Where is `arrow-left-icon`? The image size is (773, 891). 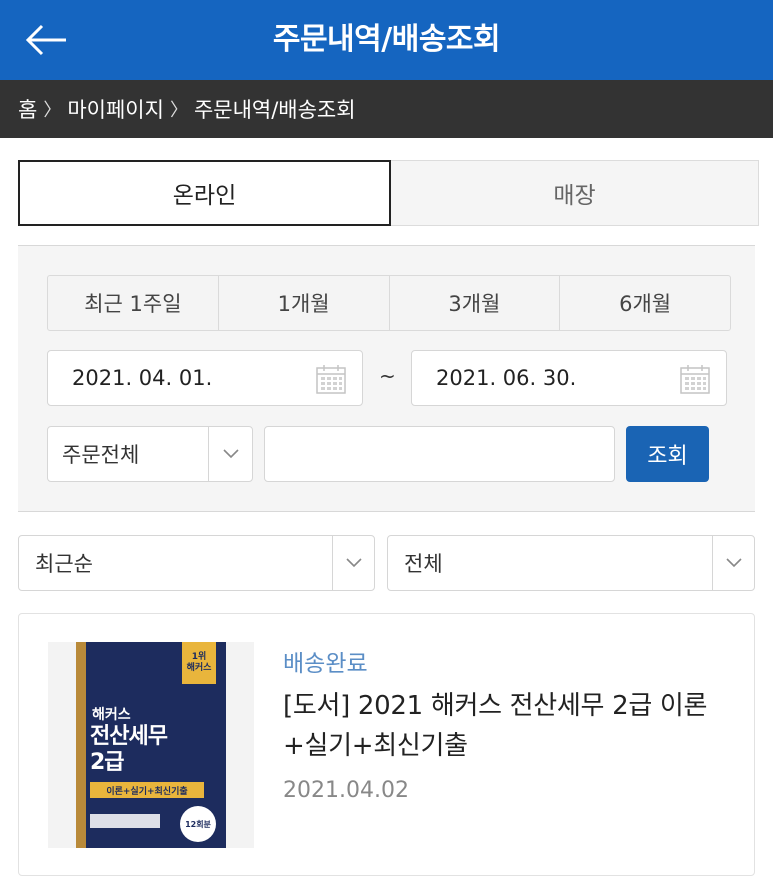
arrow-left-icon is located at coordinates (45, 40).